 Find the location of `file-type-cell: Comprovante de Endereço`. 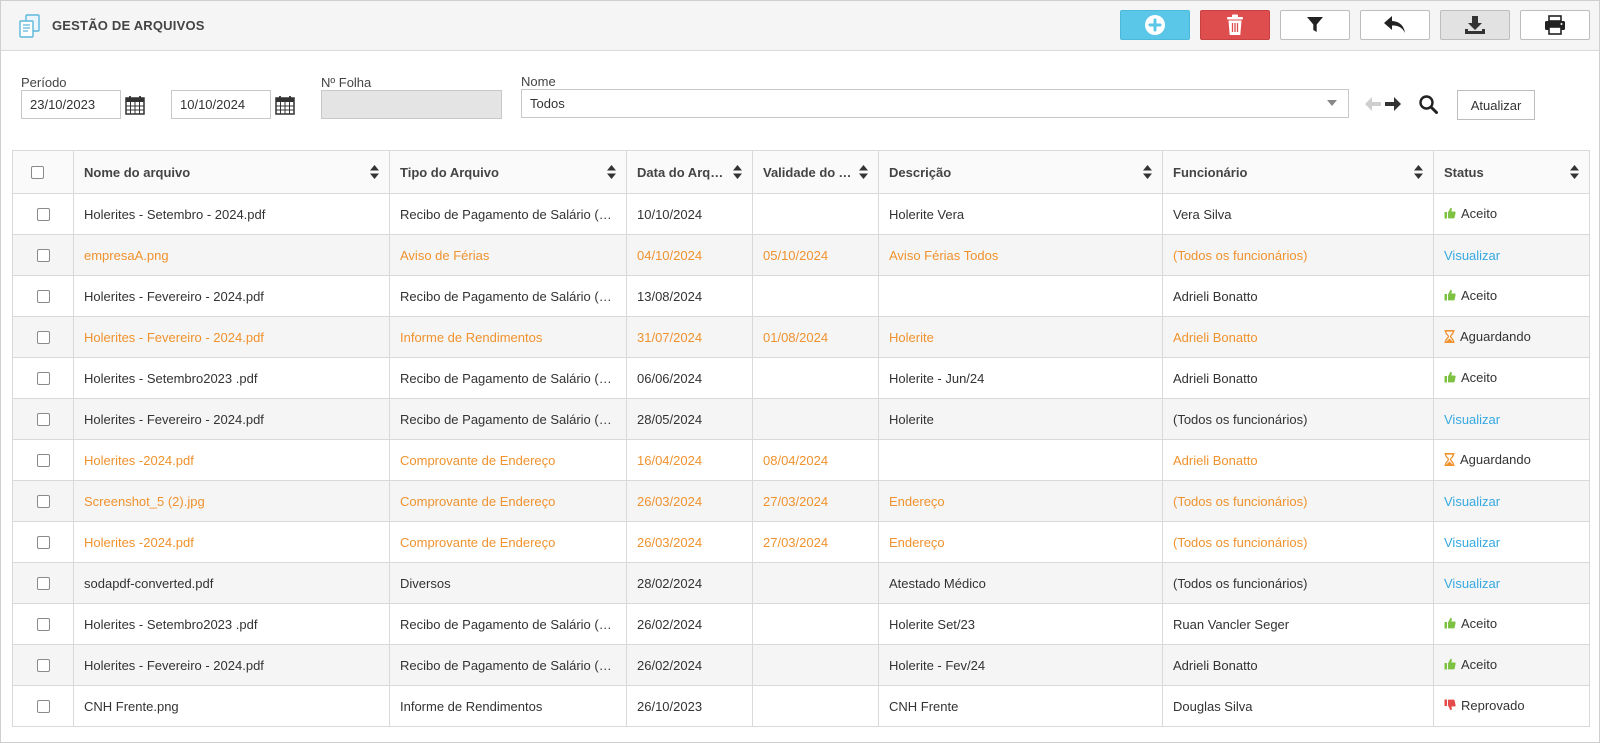

file-type-cell: Comprovante de Endereço is located at coordinates (508, 501).